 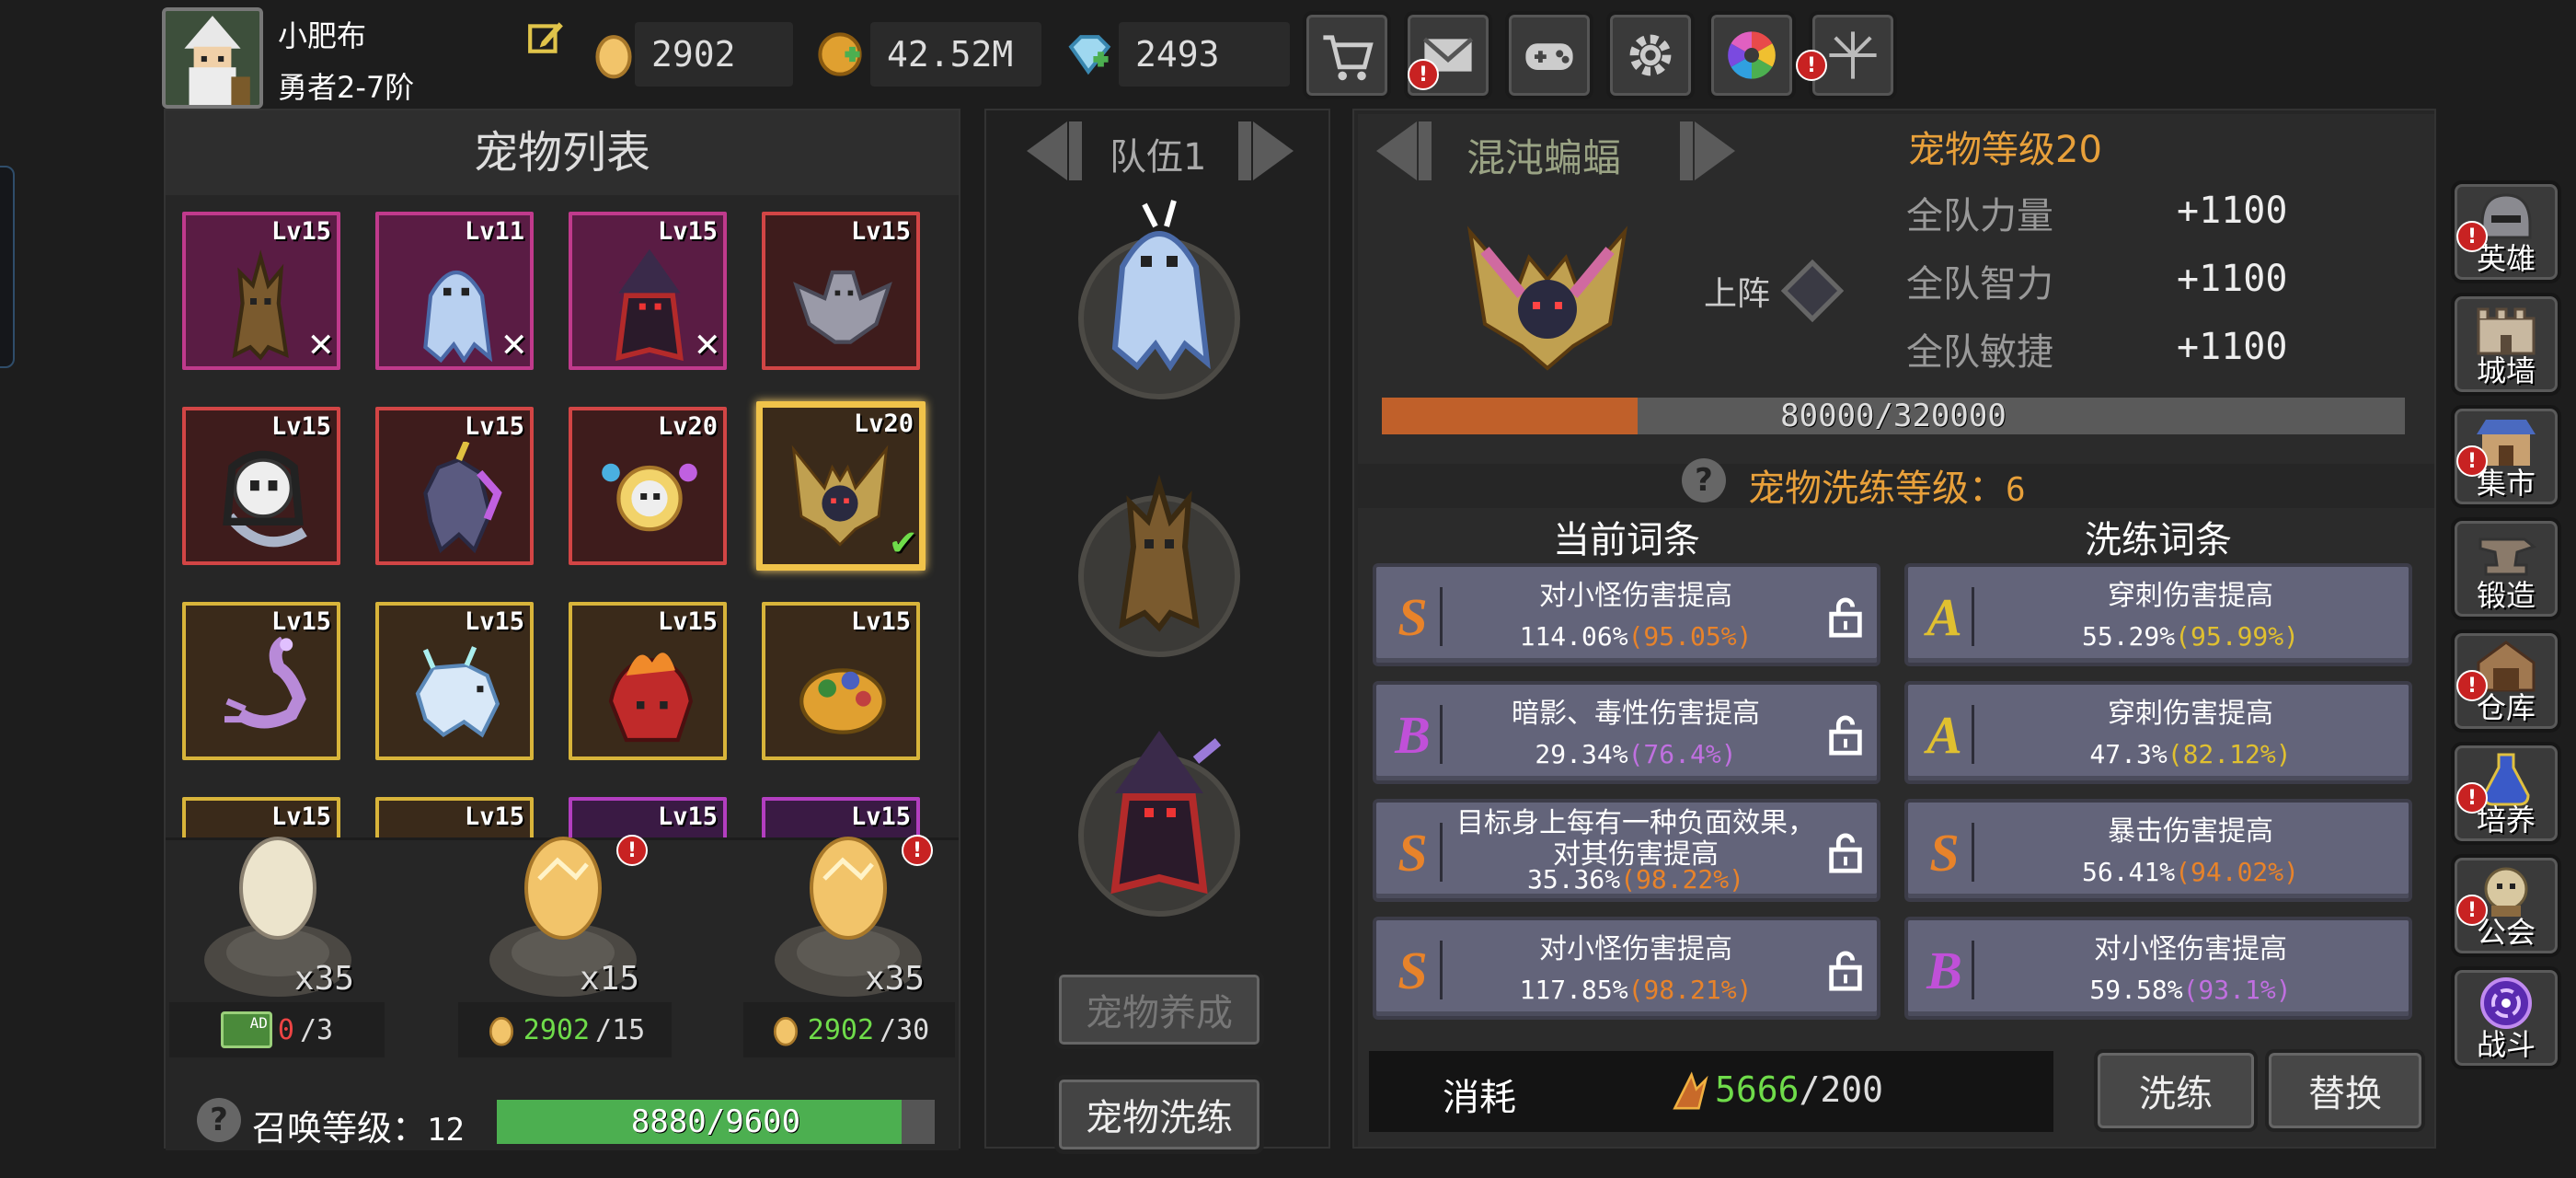 What do you see at coordinates (849, 1029) in the screenshot?
I see `egg-cost: 2902/30` at bounding box center [849, 1029].